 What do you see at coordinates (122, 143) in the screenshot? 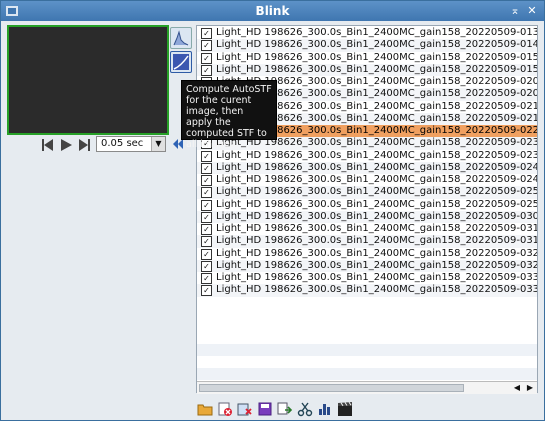
I see `frame-delay-value: 0.05 sec` at bounding box center [122, 143].